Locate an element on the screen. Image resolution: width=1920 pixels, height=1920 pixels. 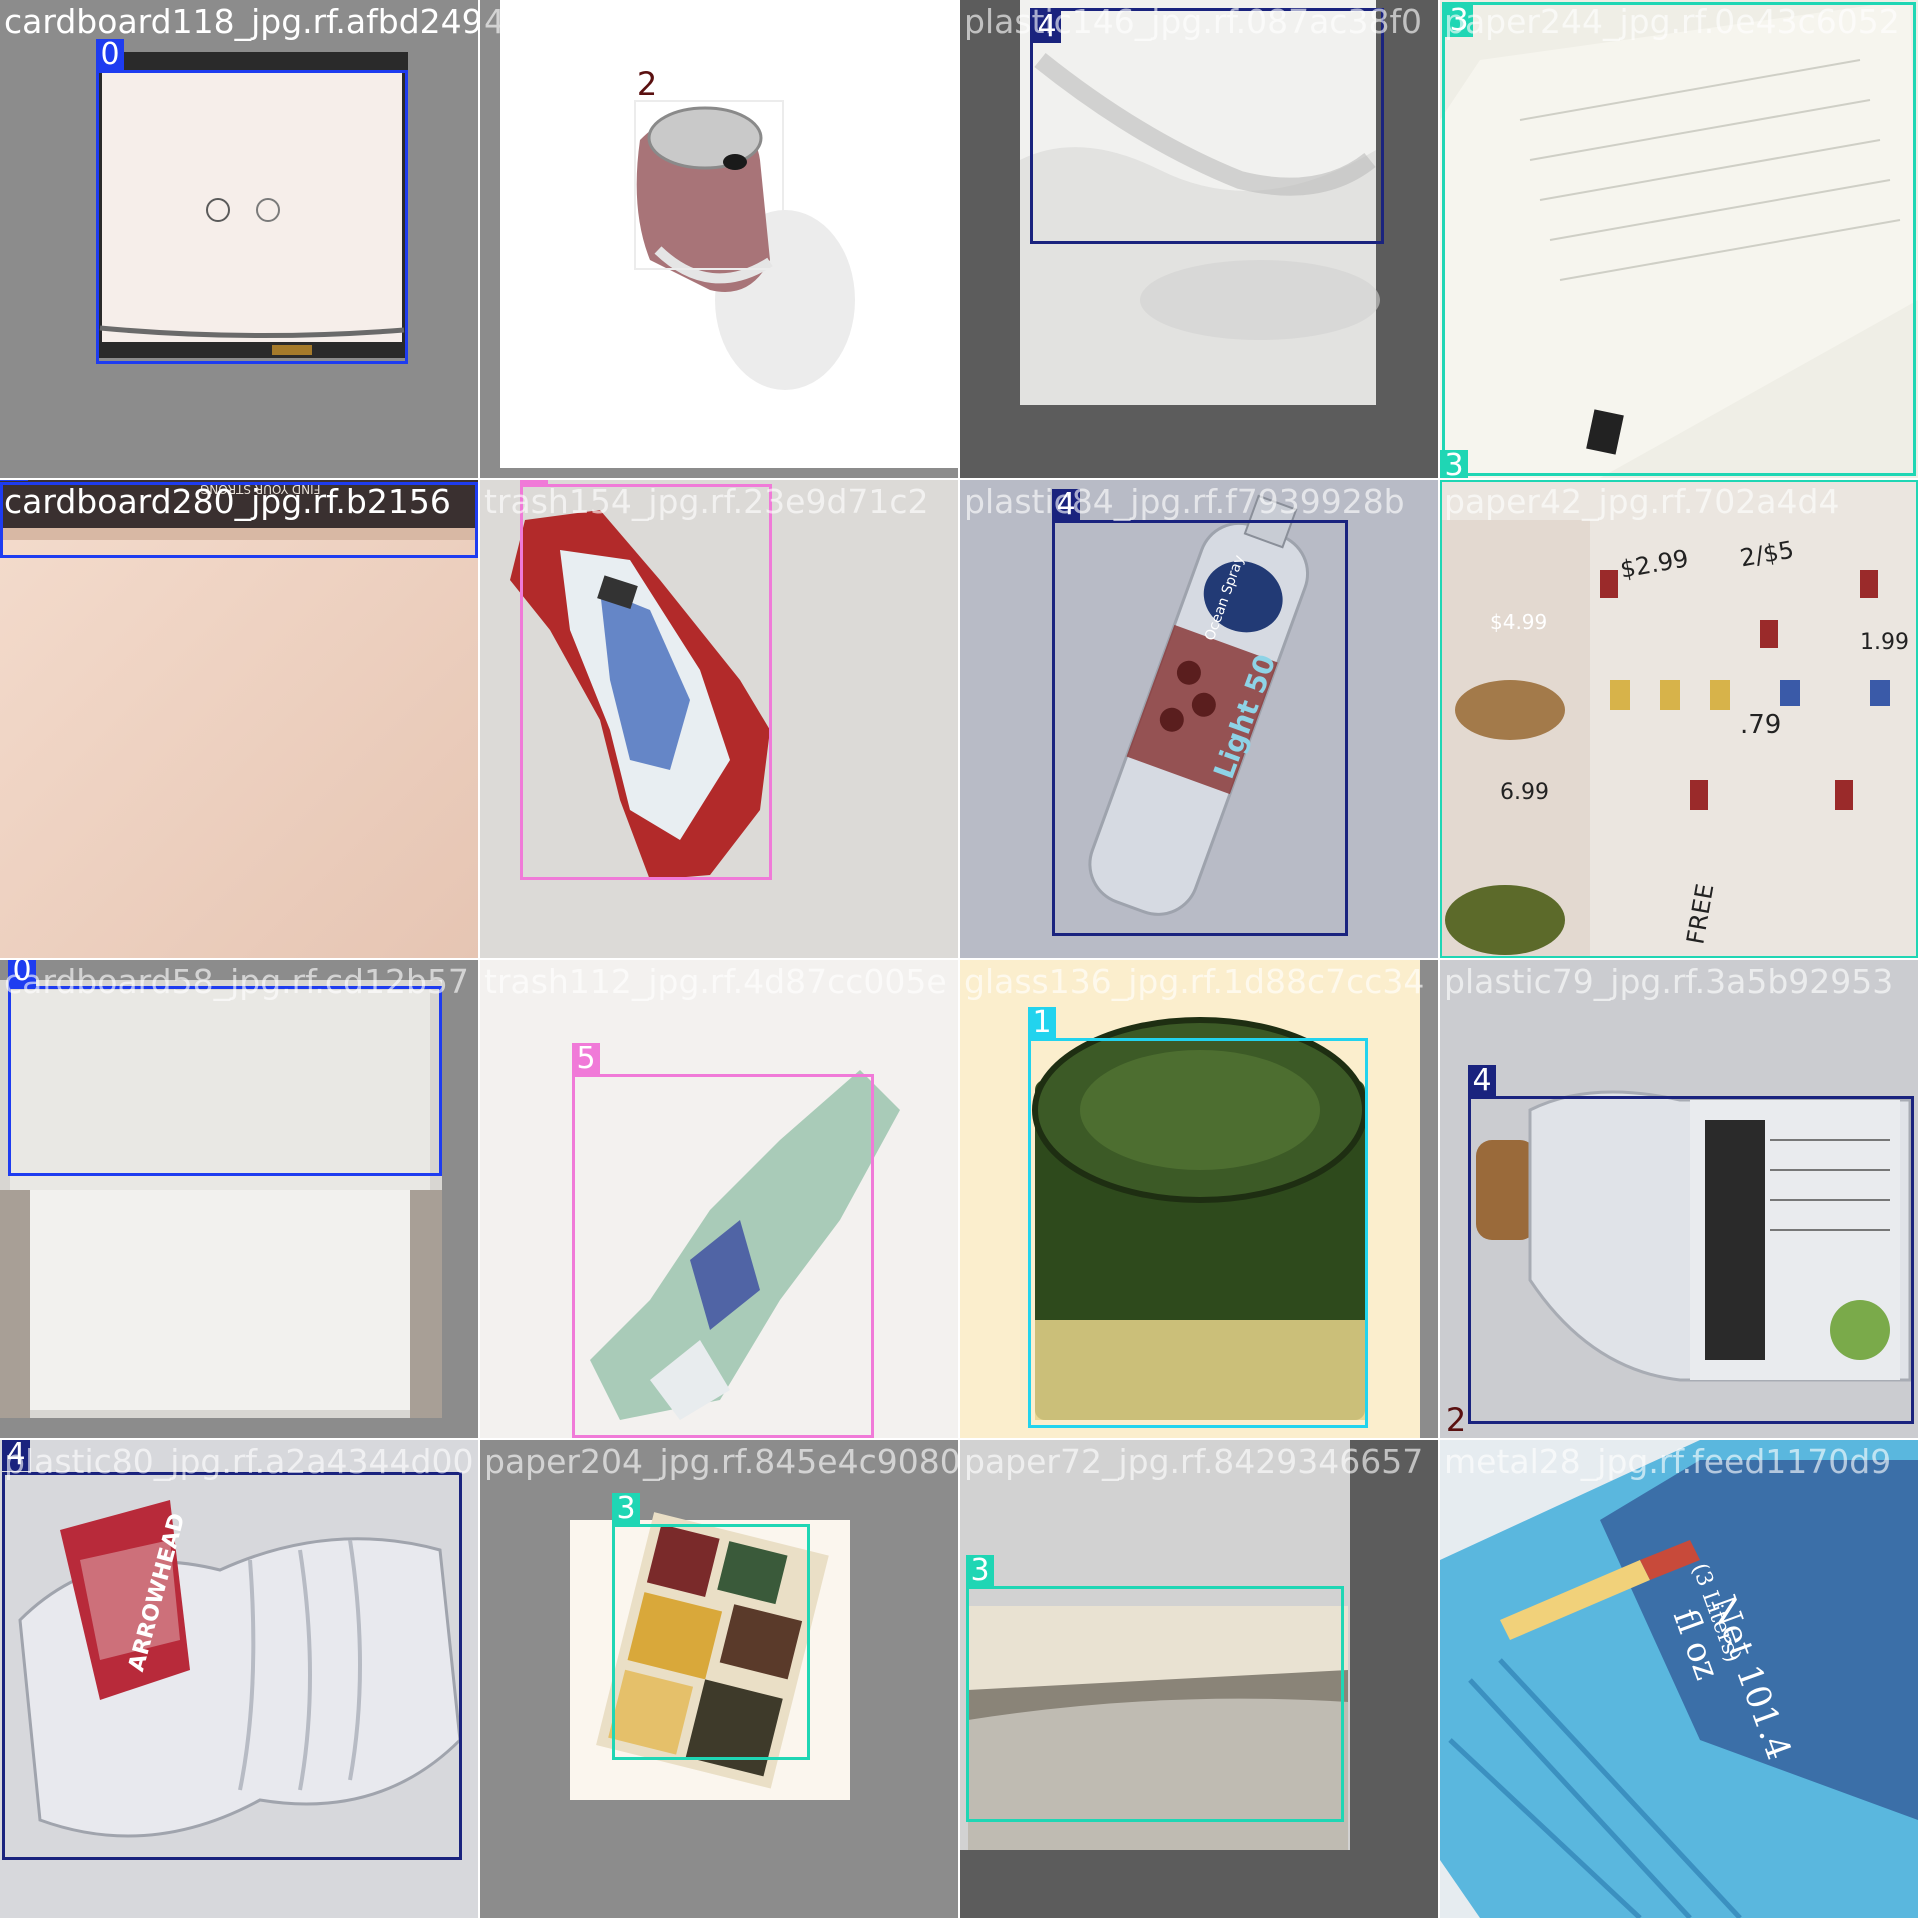
tile-filename: paper42_jpg.rf.702a4d4 is located at coordinates (1642, 501).